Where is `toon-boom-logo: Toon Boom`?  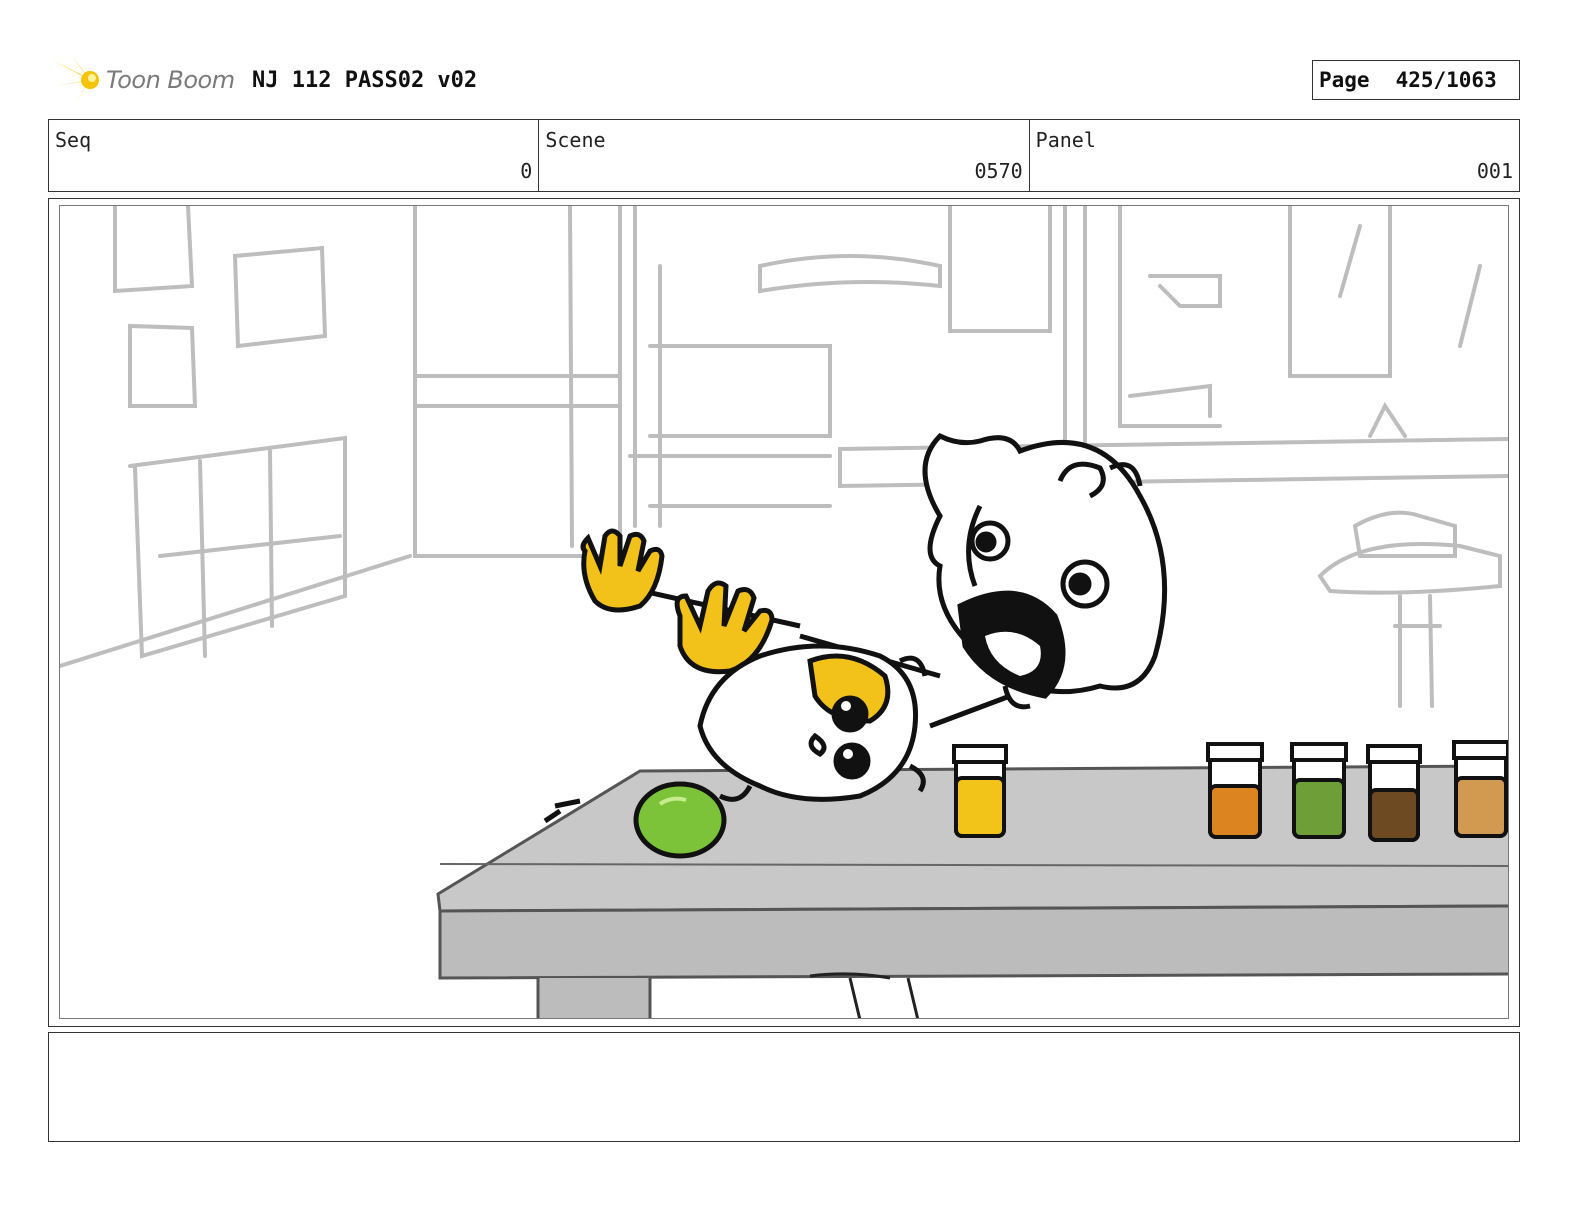
toon-boom-logo: Toon Boom is located at coordinates (150, 80).